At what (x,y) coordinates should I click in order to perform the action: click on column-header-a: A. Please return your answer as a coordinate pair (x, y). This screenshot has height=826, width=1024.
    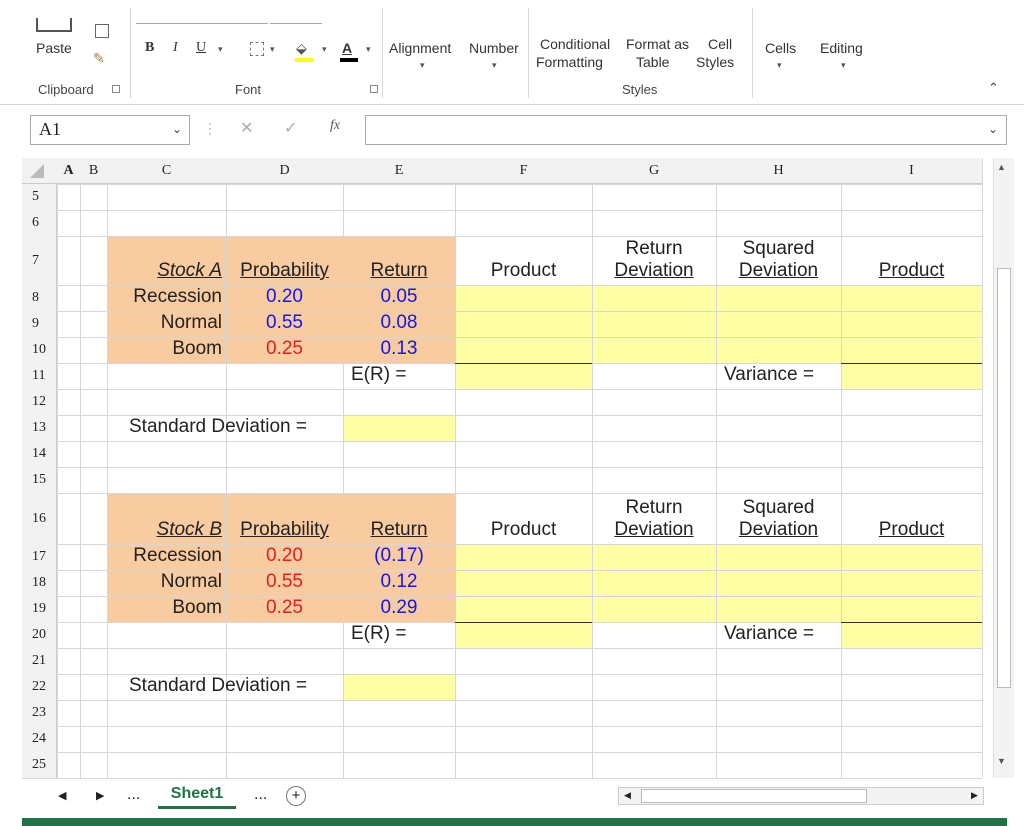
    Looking at the image, I should click on (68, 171).